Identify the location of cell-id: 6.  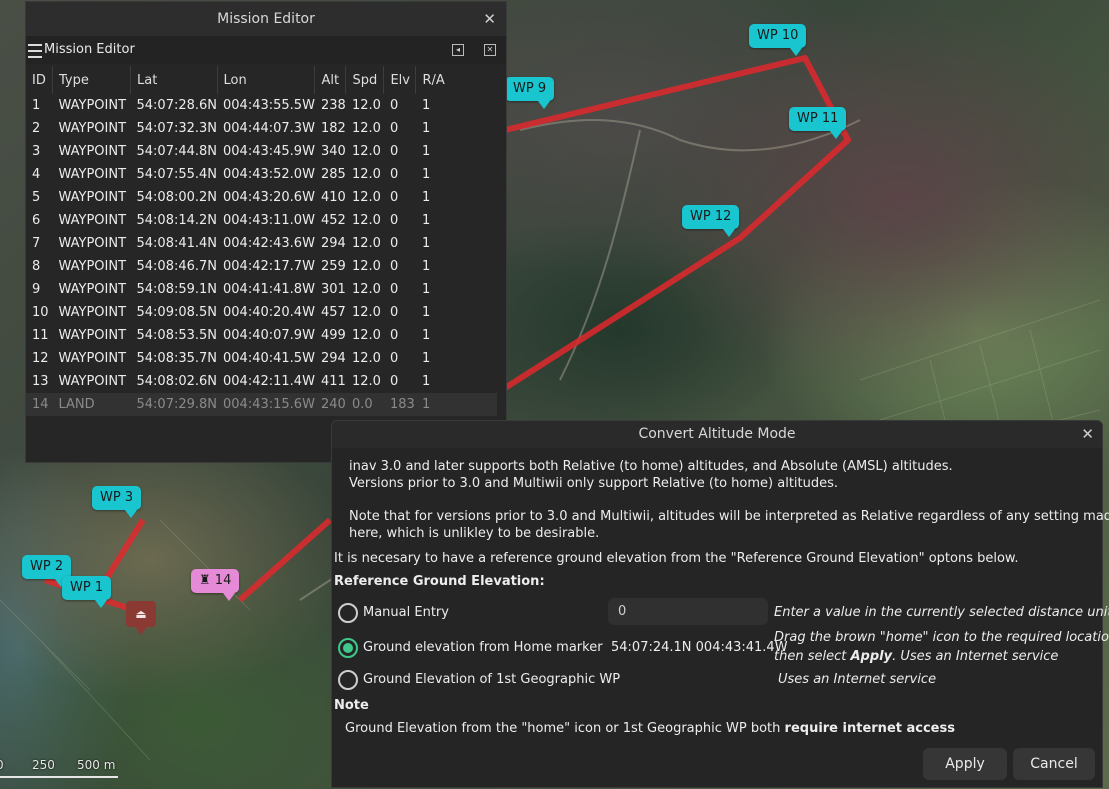
(39, 220).